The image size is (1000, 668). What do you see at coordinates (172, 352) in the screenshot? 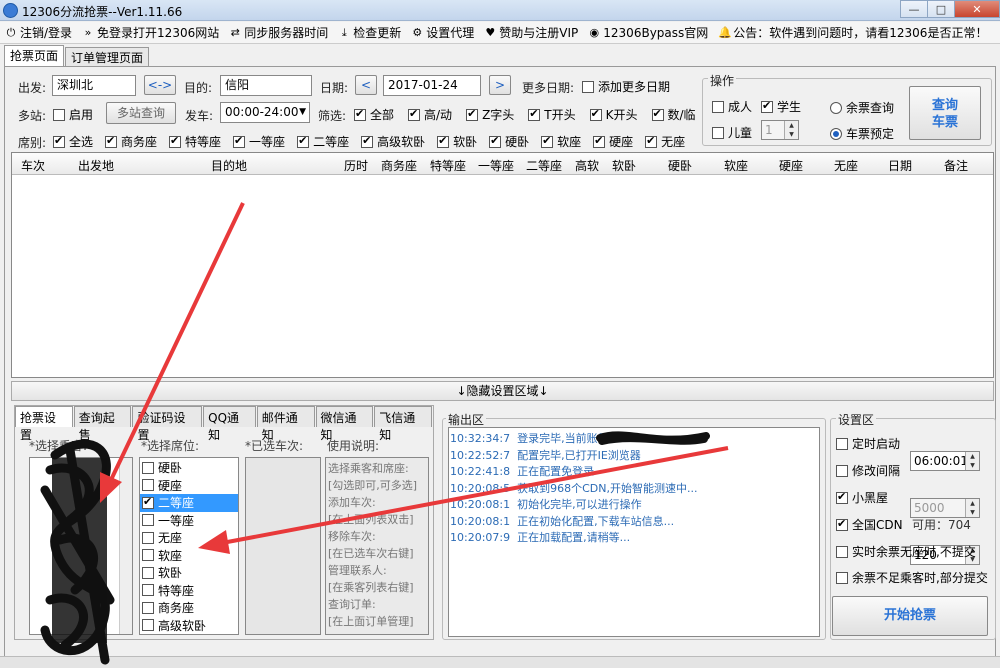
I see `arrow-to-passenger-list` at bounding box center [172, 352].